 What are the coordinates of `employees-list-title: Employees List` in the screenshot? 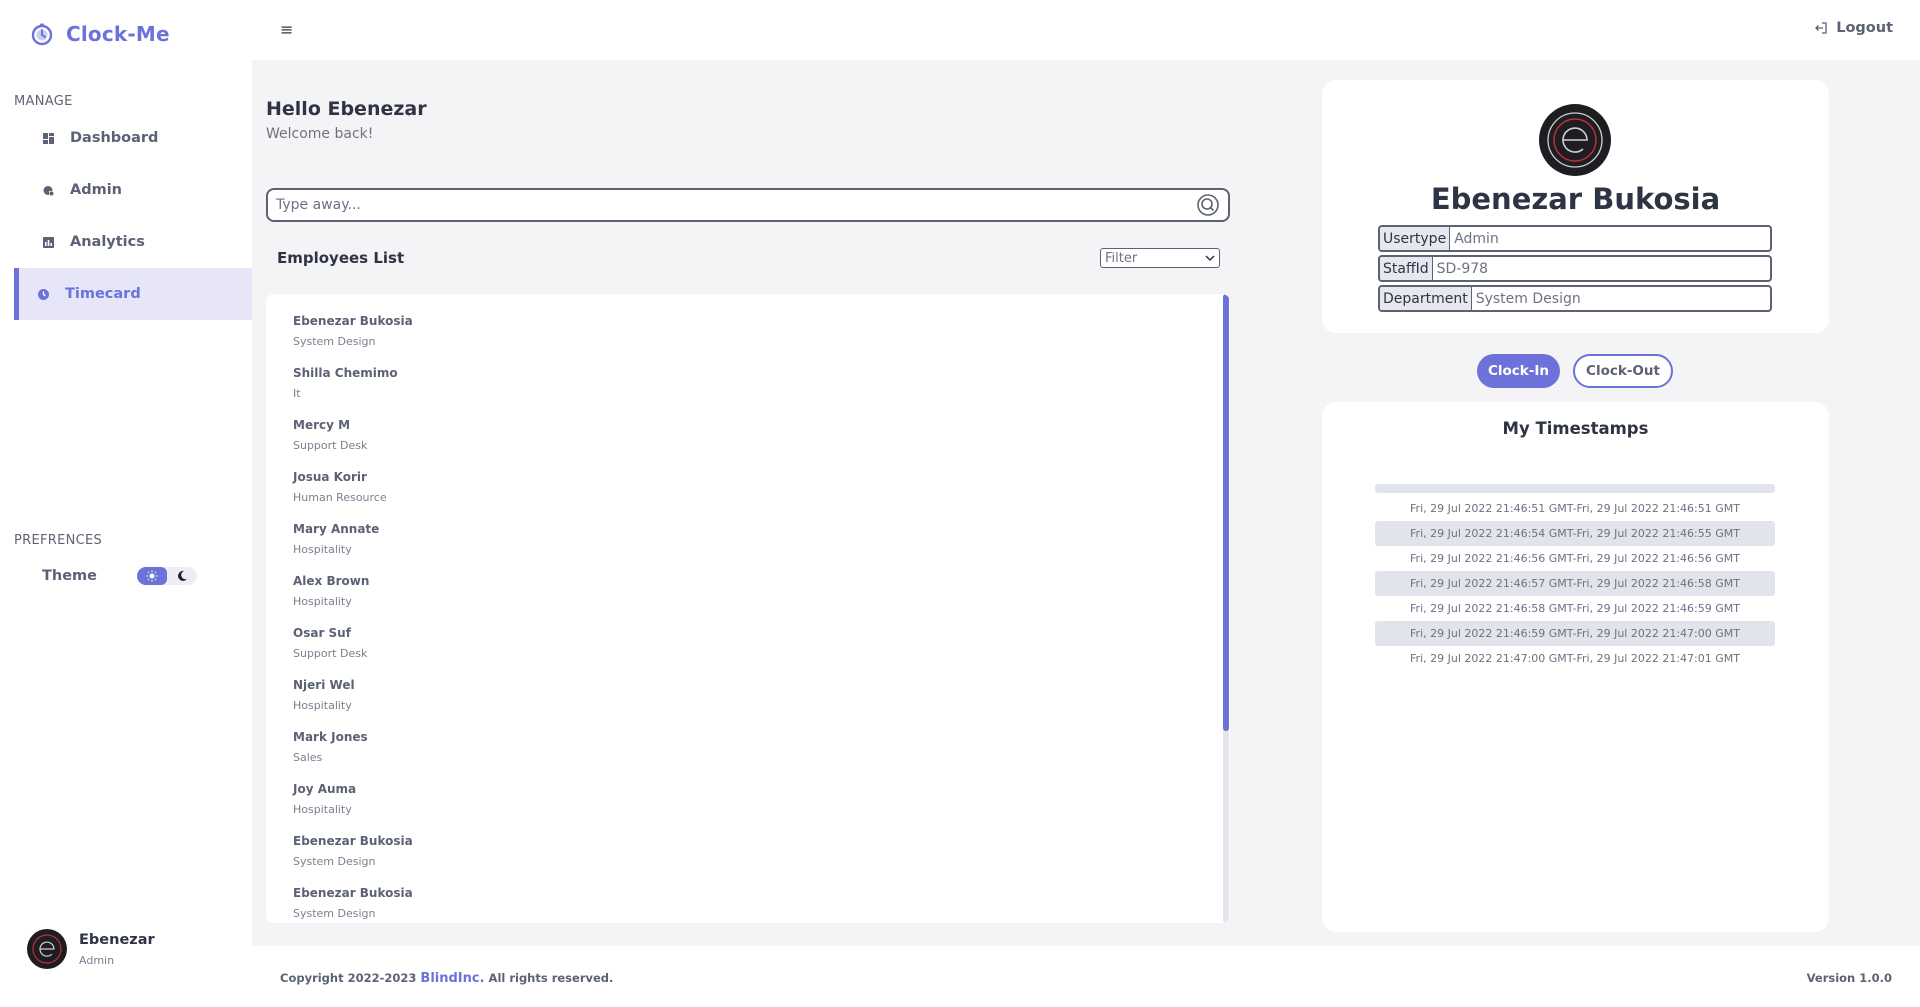 It's located at (341, 258).